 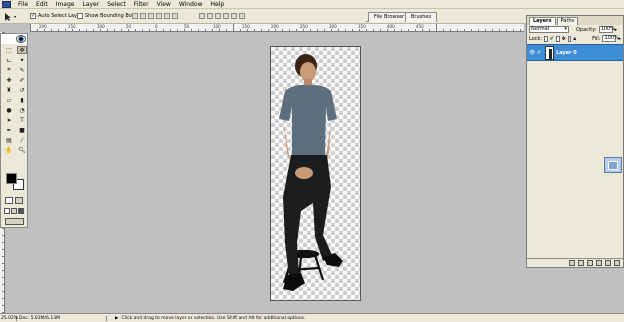 I want to click on layers-footer, so click(x=575, y=262).